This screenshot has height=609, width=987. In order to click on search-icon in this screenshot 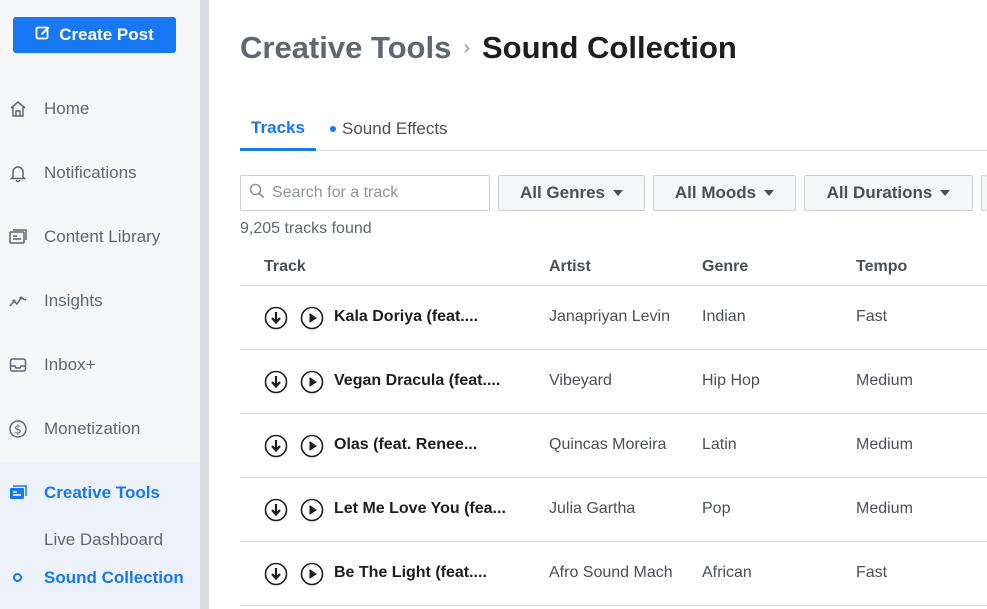, I will do `click(257, 193)`.